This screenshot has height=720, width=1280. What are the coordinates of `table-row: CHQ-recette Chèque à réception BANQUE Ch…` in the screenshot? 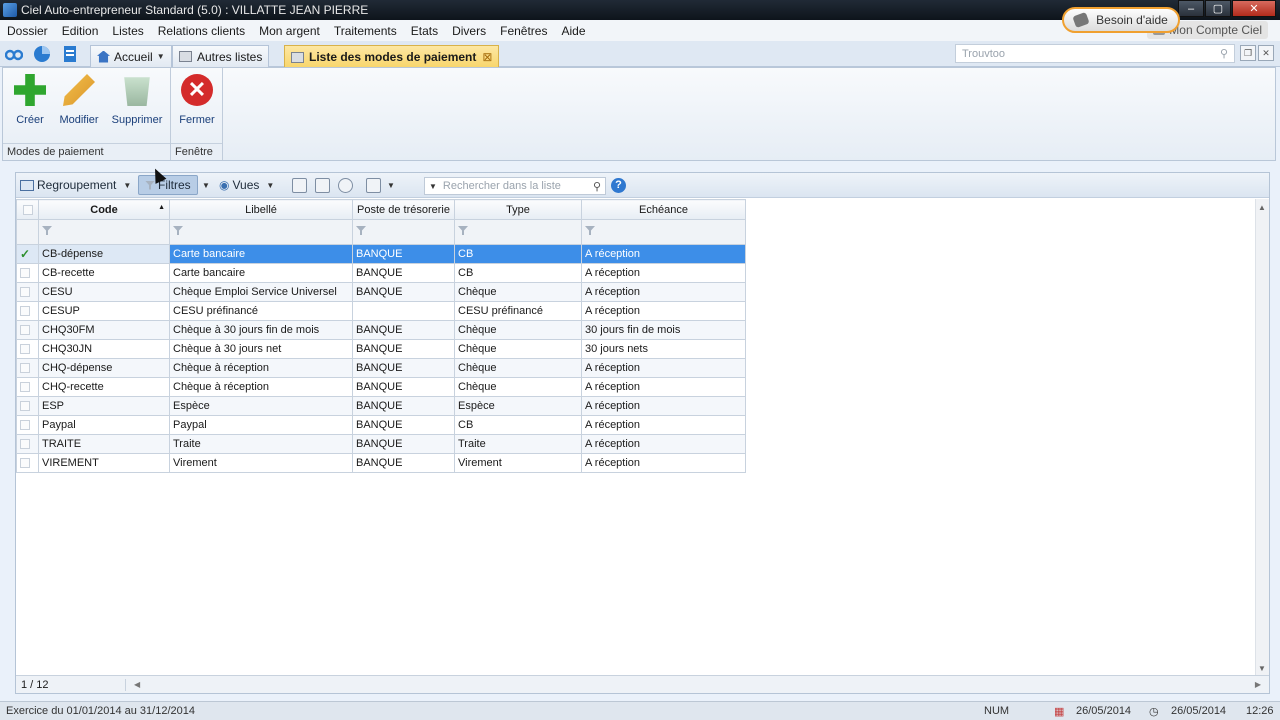 It's located at (381, 387).